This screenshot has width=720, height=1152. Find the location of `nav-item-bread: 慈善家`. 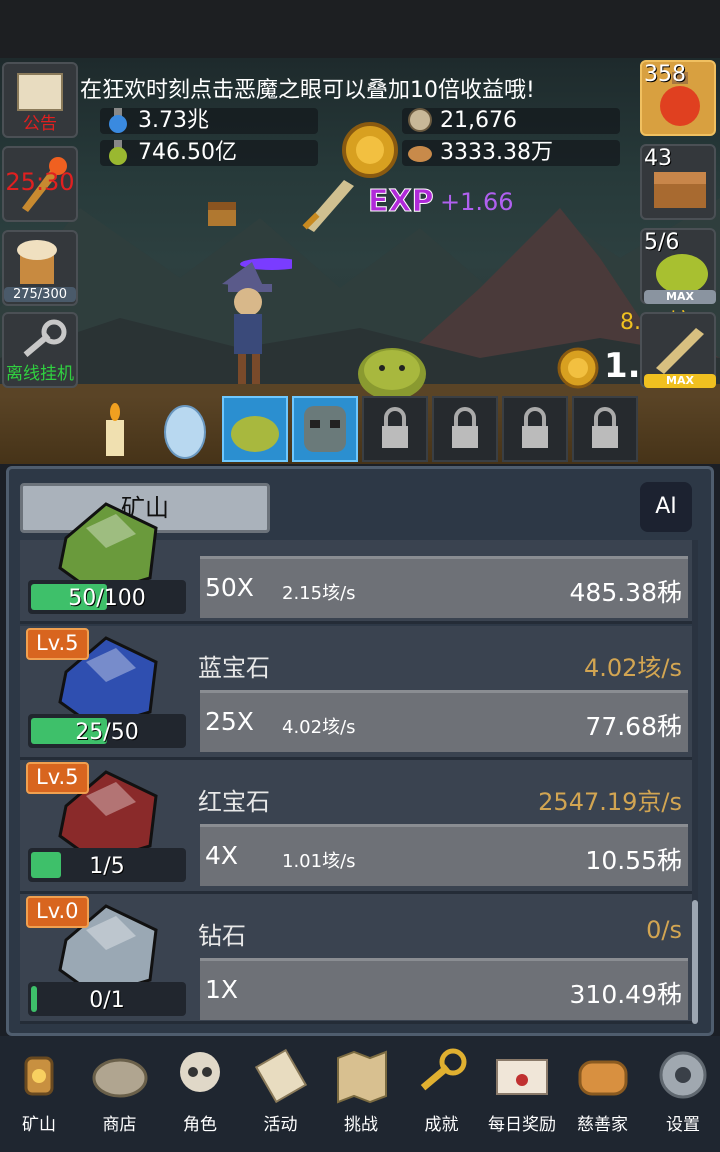

nav-item-bread: 慈善家 is located at coordinates (603, 1090).